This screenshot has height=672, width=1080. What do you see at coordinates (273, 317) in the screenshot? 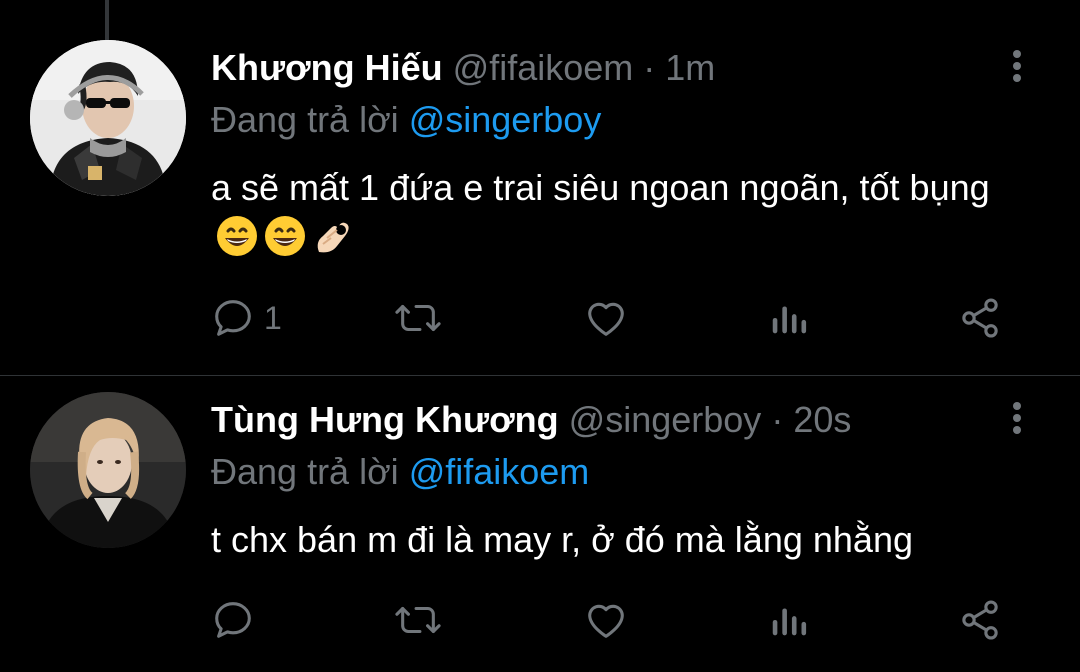
I see `reply-count: 1` at bounding box center [273, 317].